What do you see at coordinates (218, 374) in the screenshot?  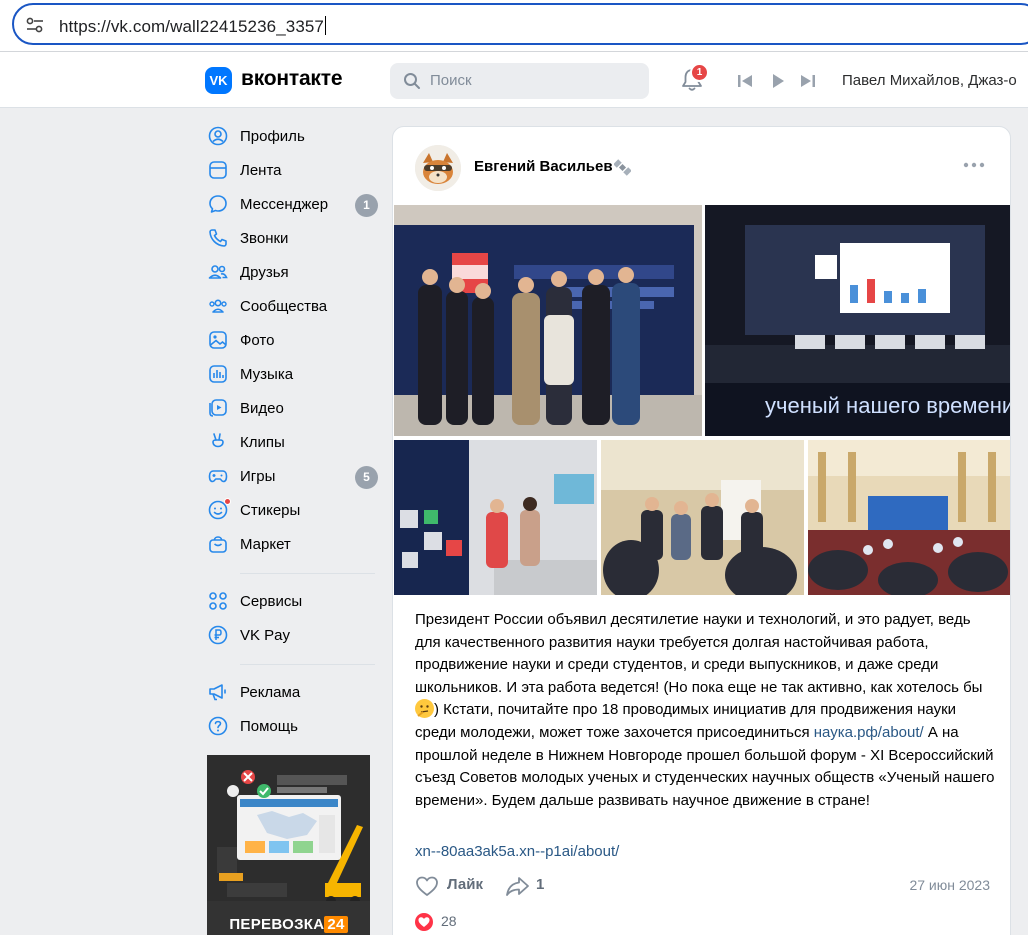 I see `music-icon` at bounding box center [218, 374].